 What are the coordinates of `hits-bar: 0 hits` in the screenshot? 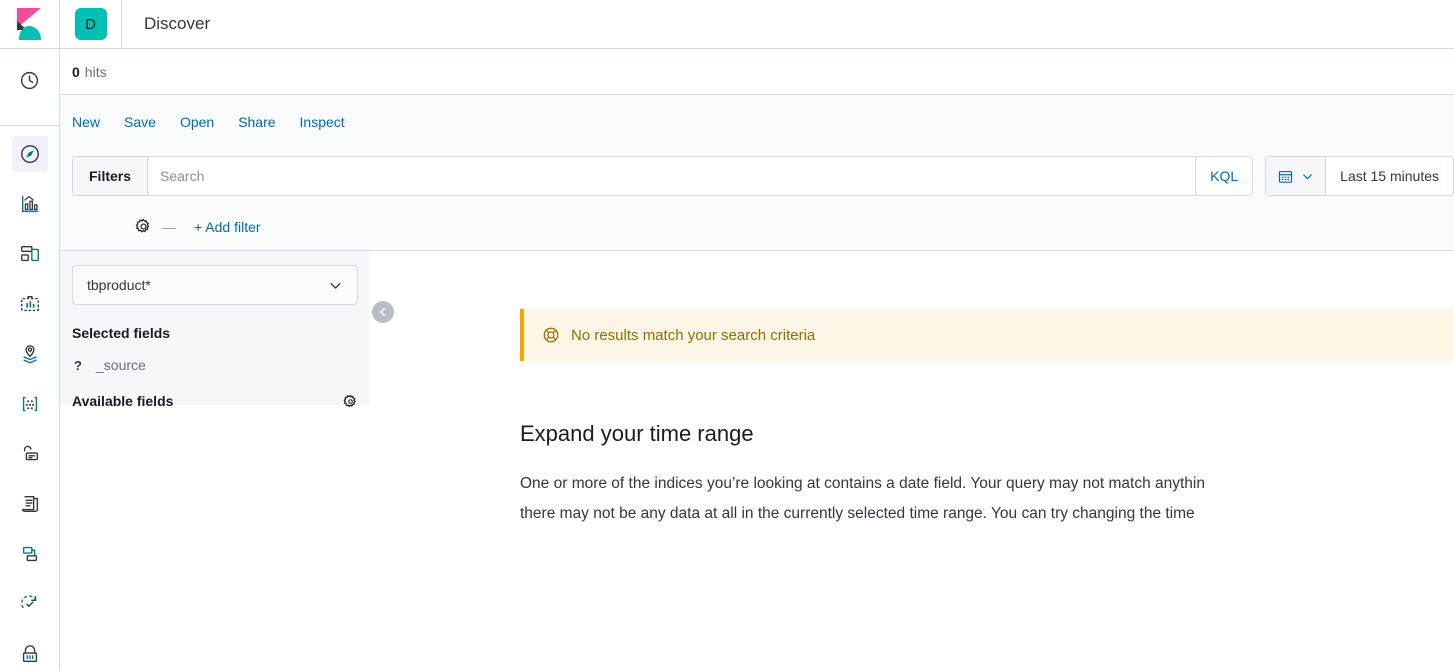 It's located at (757, 72).